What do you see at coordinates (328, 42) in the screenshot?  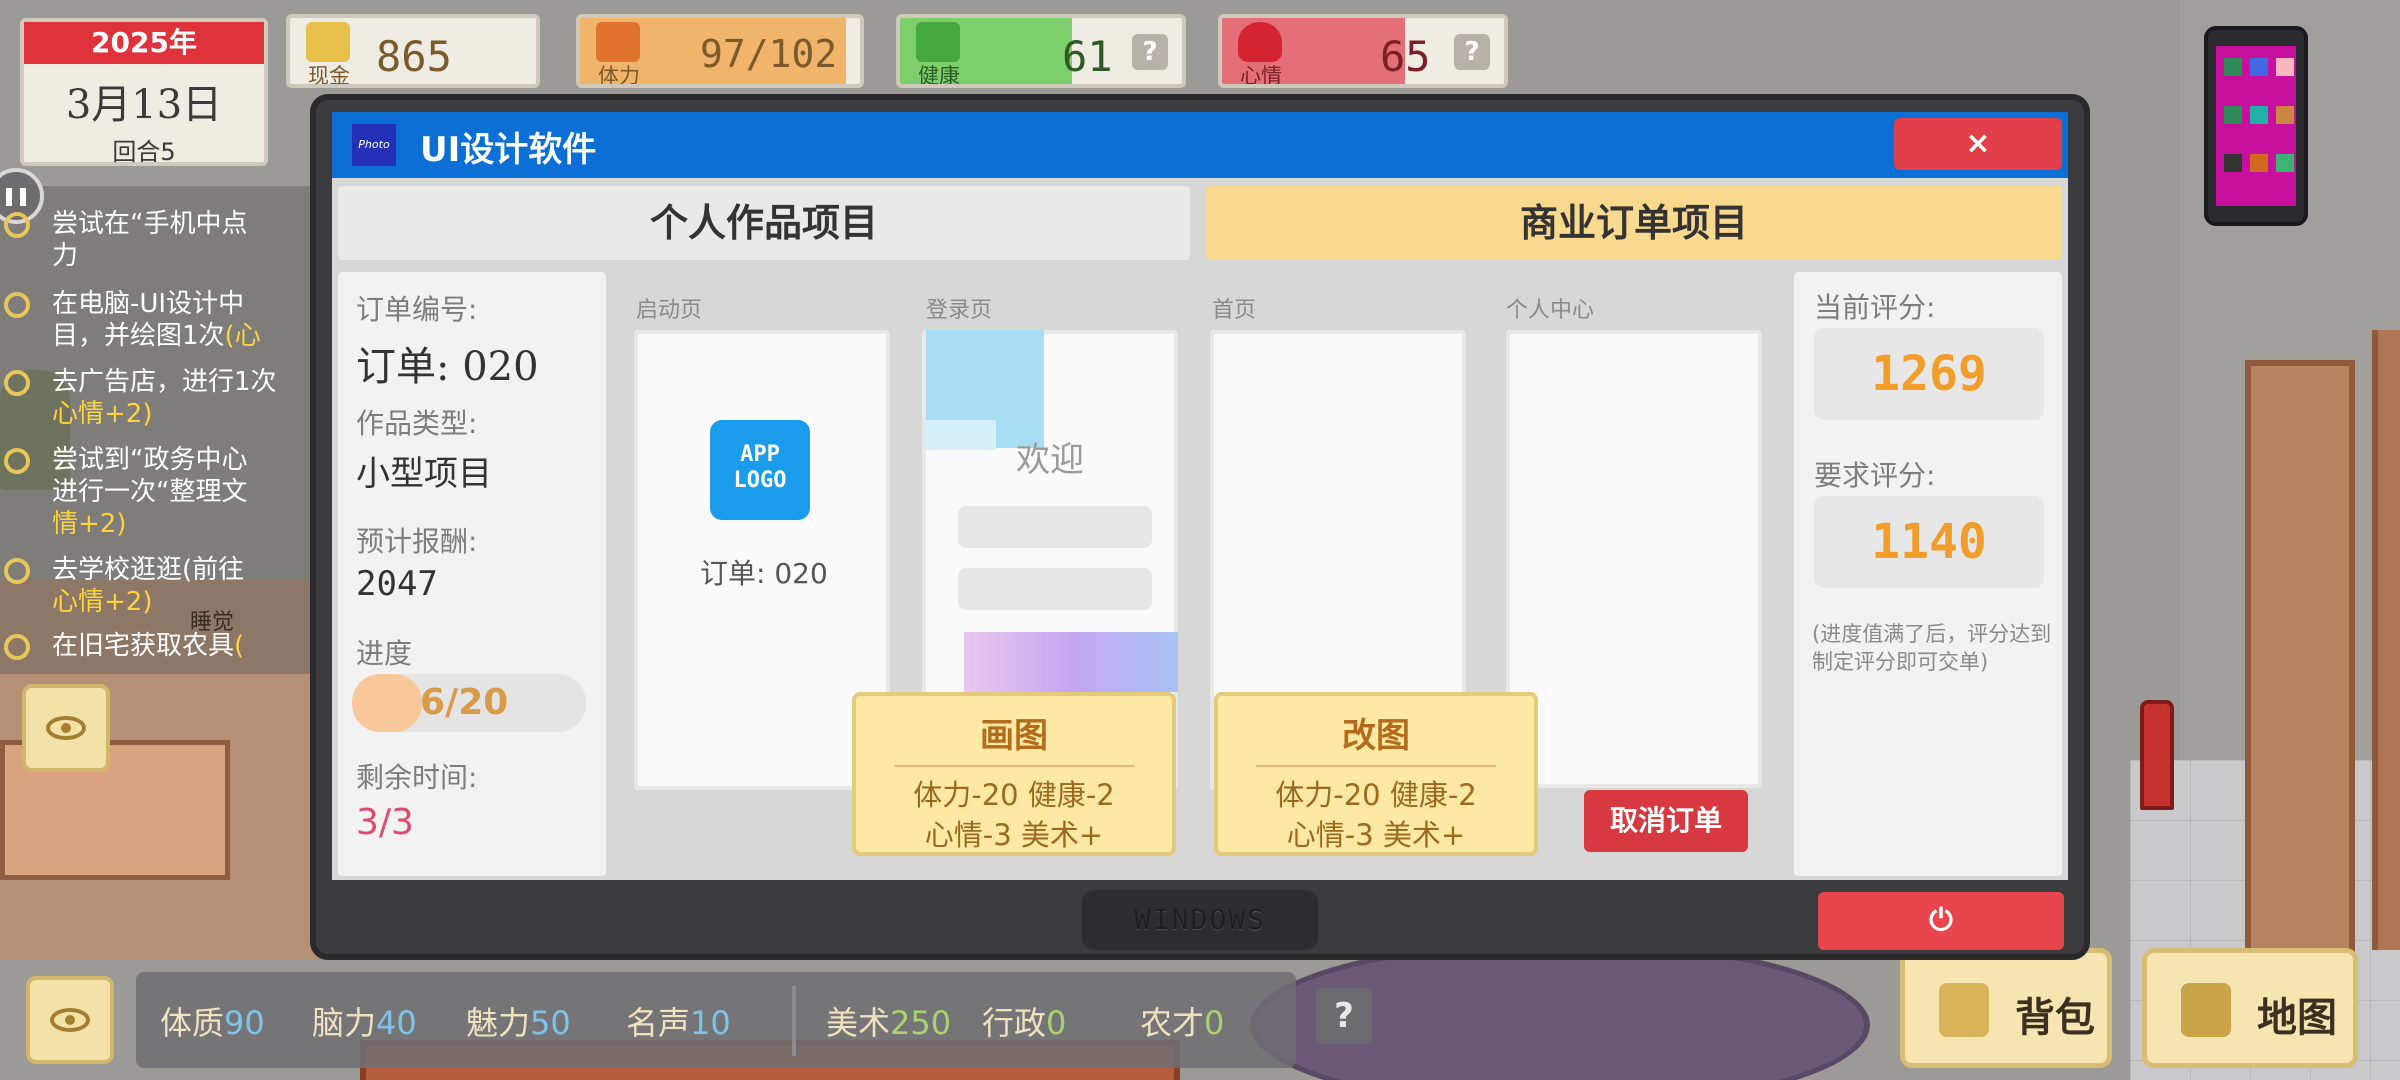 I see `coin-icon` at bounding box center [328, 42].